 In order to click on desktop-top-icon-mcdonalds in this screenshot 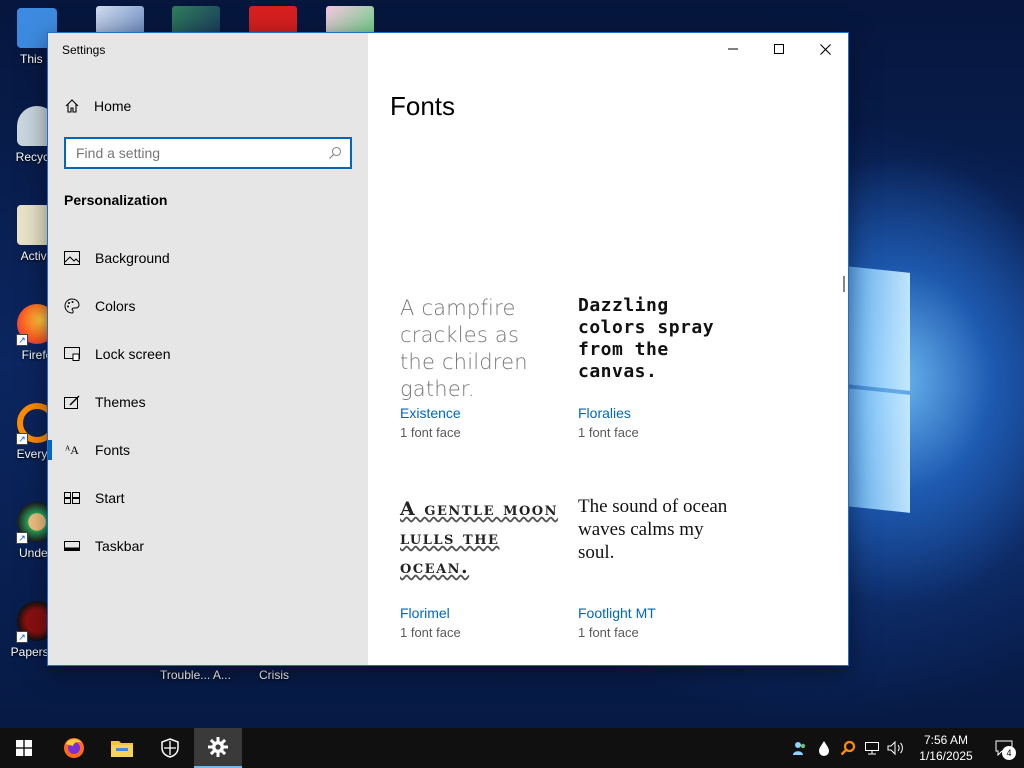, I will do `click(273, 20)`.